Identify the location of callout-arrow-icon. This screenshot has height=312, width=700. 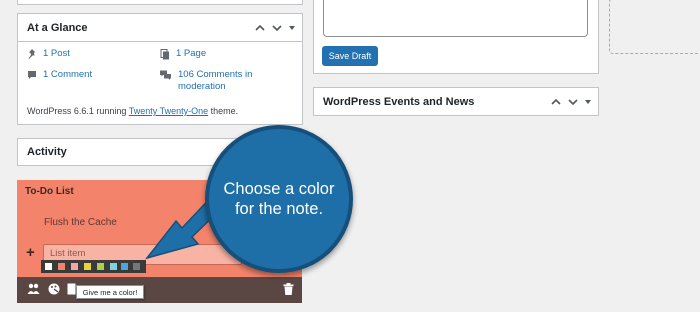
(187, 224).